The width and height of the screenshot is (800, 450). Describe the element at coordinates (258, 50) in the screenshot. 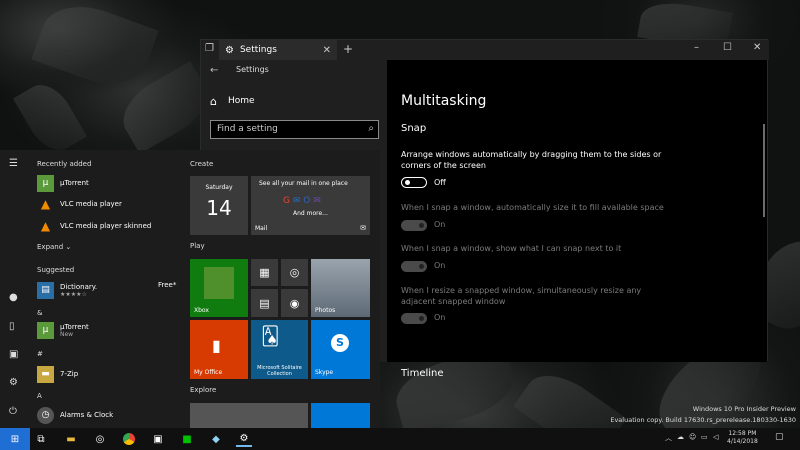

I see `tab-title: Settings` at that location.